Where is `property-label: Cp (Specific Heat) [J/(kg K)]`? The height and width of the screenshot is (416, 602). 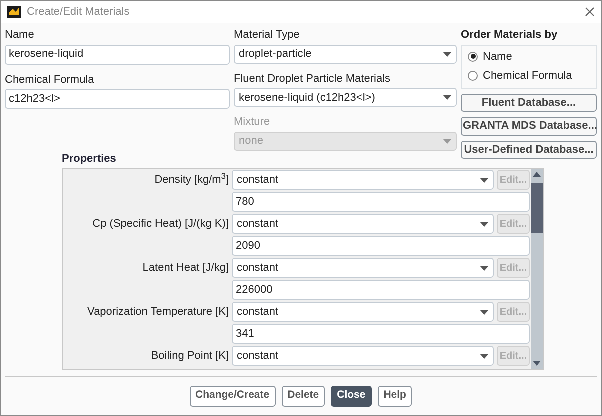 property-label: Cp (Specific Heat) [J/(kg K)] is located at coordinates (160, 224).